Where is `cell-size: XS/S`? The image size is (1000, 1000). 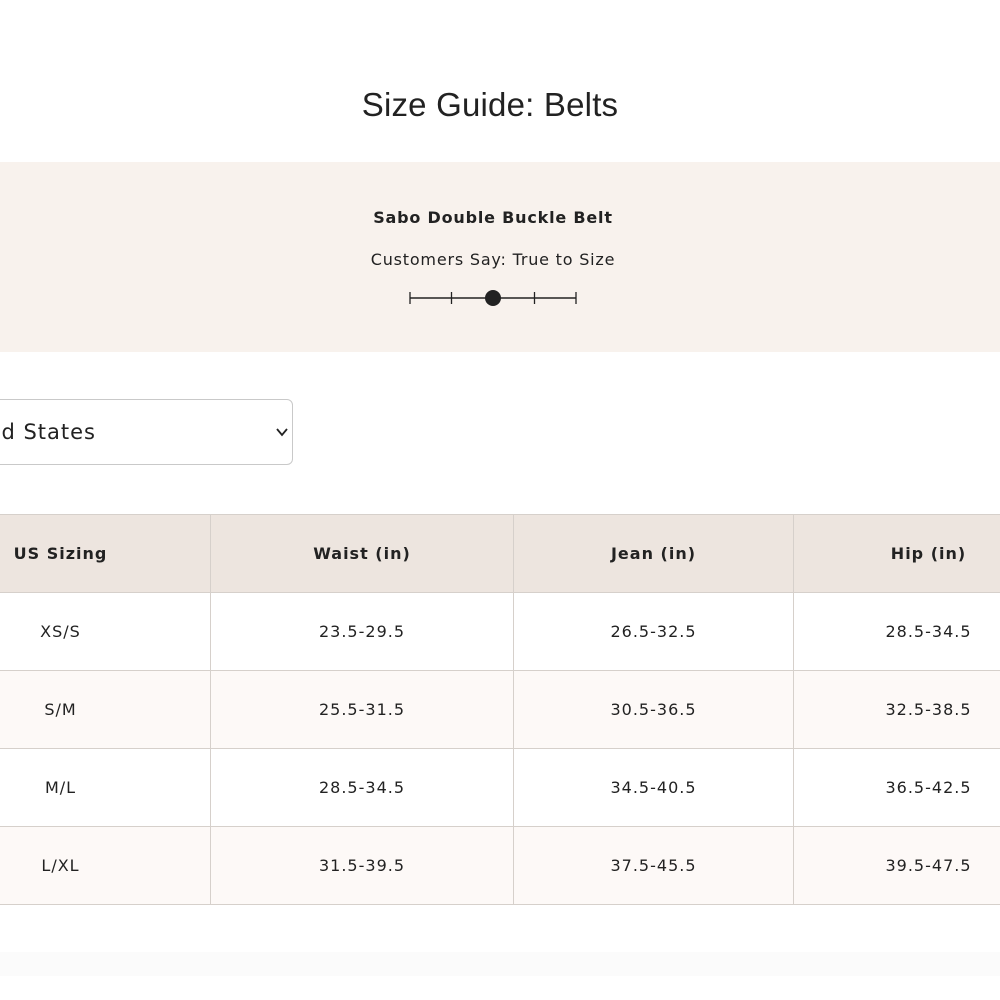
cell-size: XS/S is located at coordinates (105, 631).